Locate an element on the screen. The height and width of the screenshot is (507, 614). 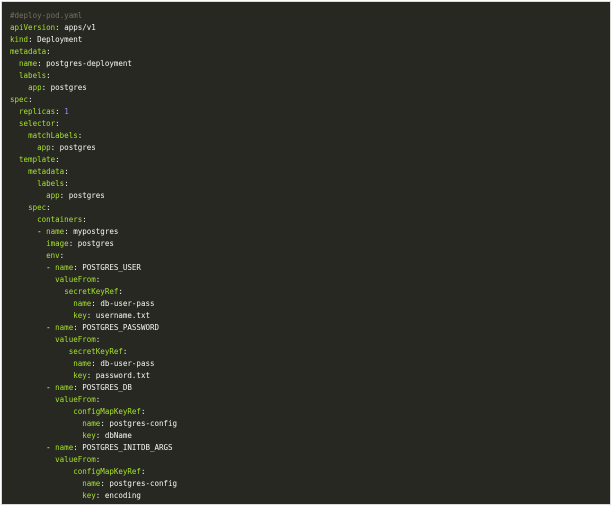
yaml-value: 1 is located at coordinates (66, 111).